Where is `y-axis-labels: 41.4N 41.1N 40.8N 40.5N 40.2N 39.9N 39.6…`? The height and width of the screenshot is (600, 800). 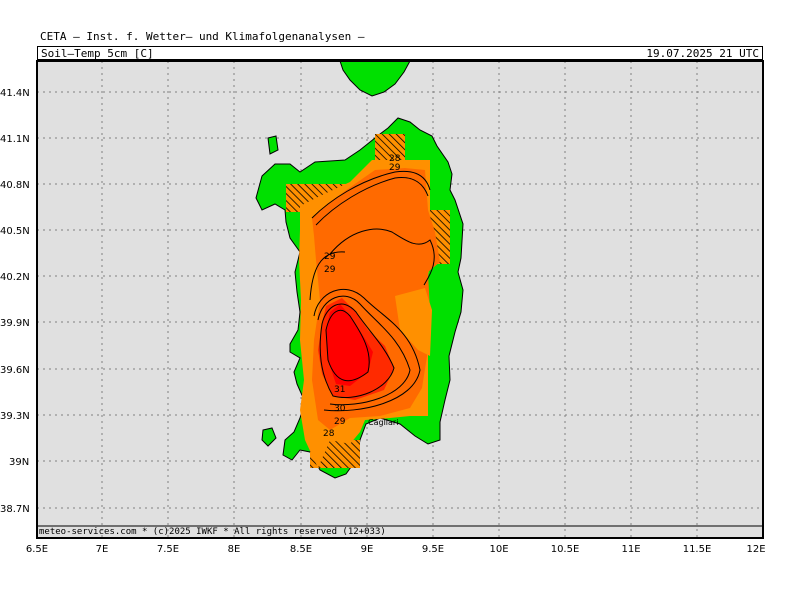 y-axis-labels: 41.4N 41.1N 40.8N 40.5N 40.2N 39.9N 39.6… is located at coordinates (15, 301).